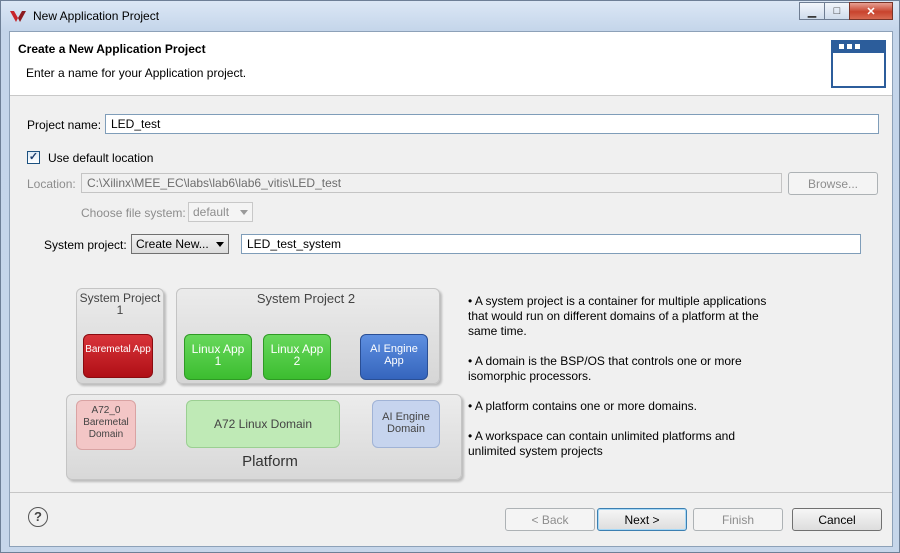 The height and width of the screenshot is (553, 900). What do you see at coordinates (406, 423) in the screenshot?
I see `ai-engine-domain-label: AI Engine Domain` at bounding box center [406, 423].